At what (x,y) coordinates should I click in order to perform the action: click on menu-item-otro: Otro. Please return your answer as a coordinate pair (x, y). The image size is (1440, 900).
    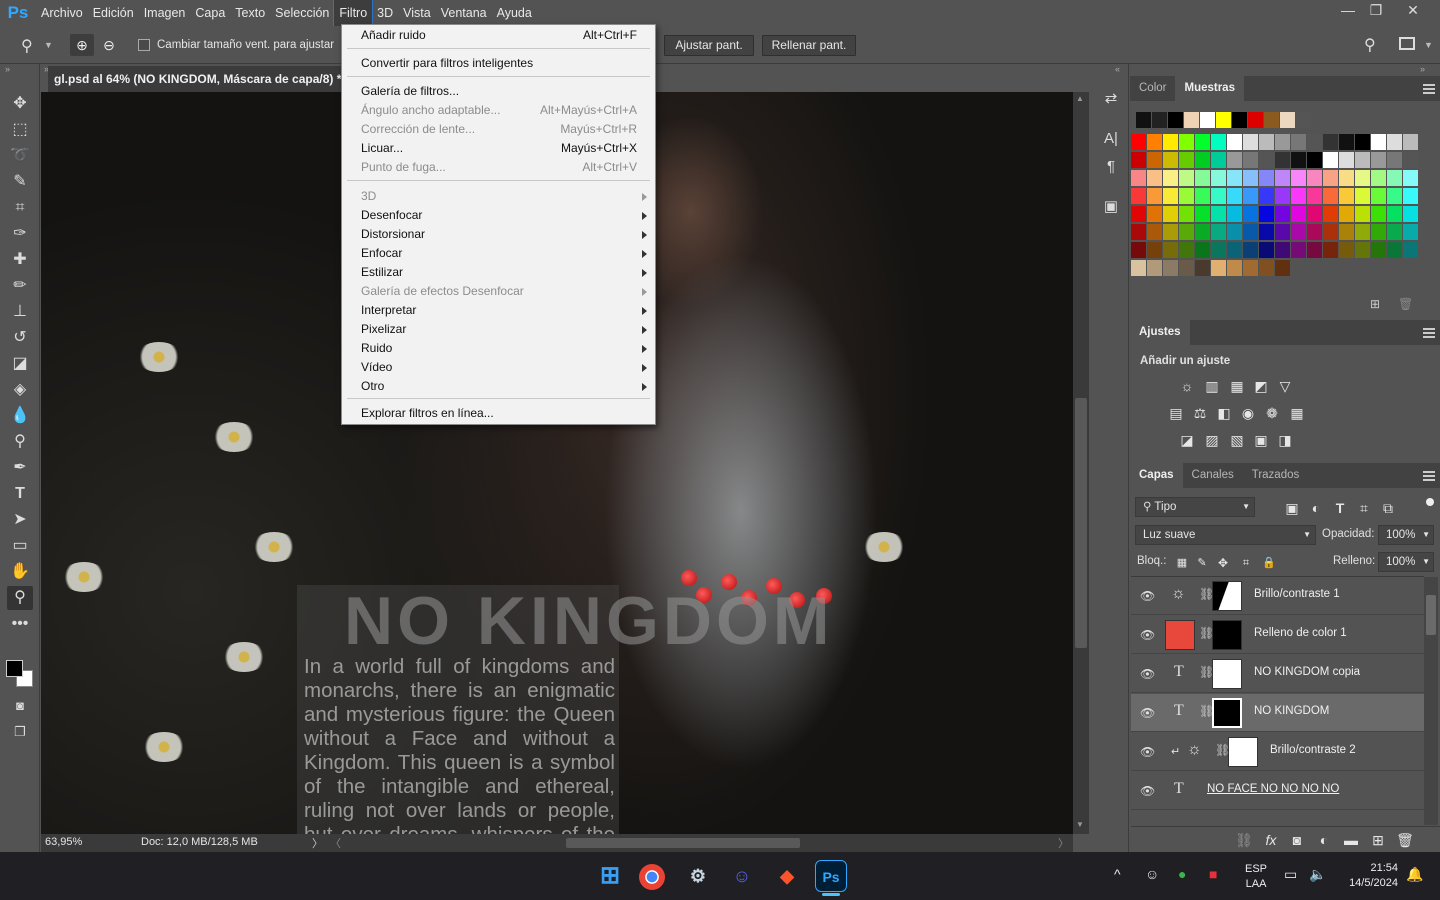
    Looking at the image, I should click on (498, 386).